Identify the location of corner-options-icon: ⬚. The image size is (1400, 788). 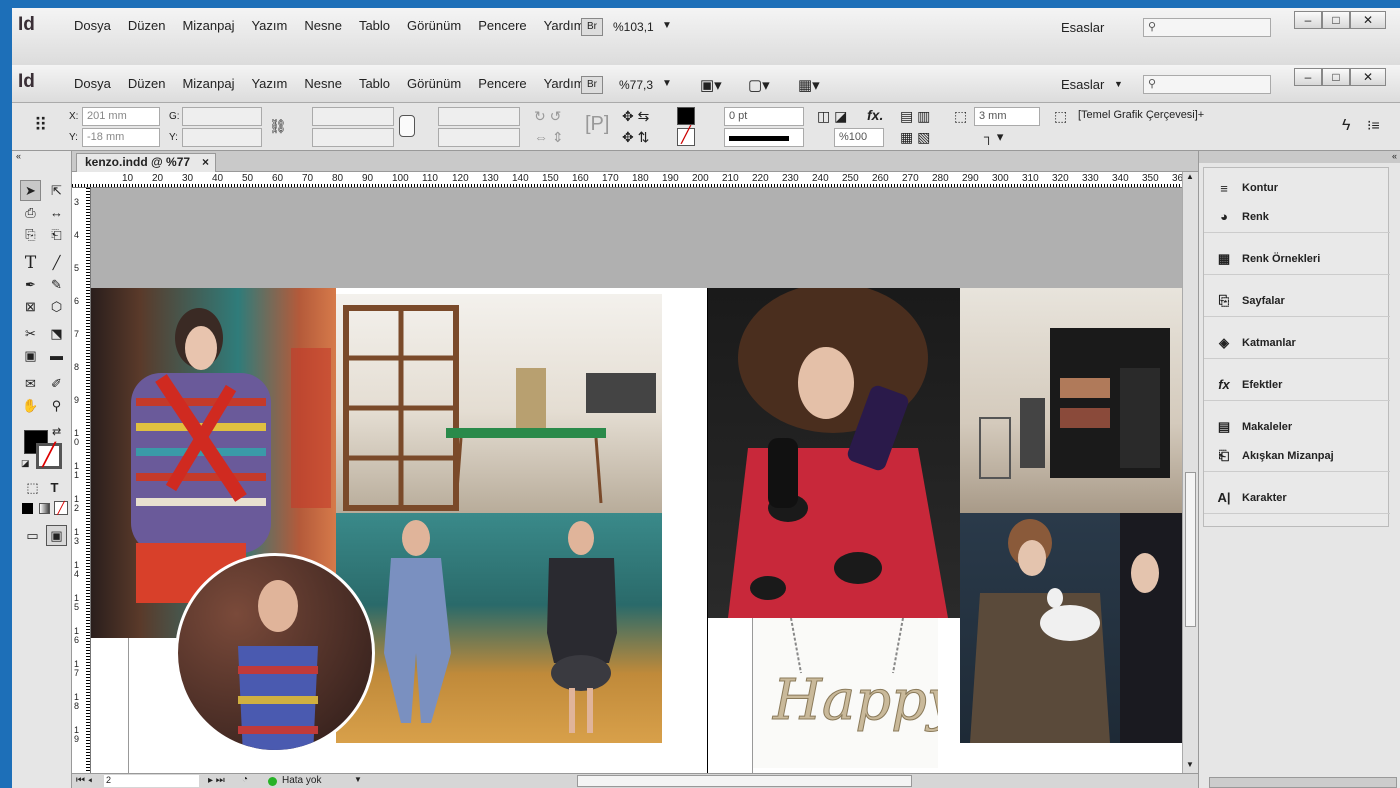
(960, 116).